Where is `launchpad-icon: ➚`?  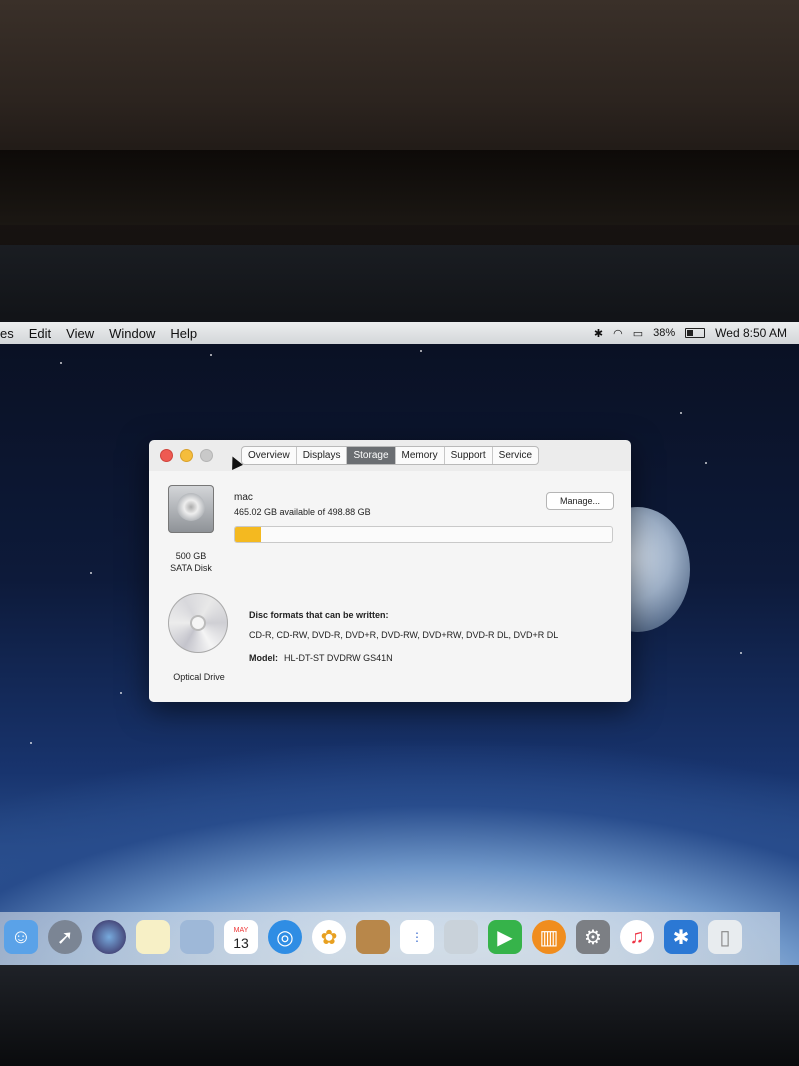 launchpad-icon: ➚ is located at coordinates (65, 937).